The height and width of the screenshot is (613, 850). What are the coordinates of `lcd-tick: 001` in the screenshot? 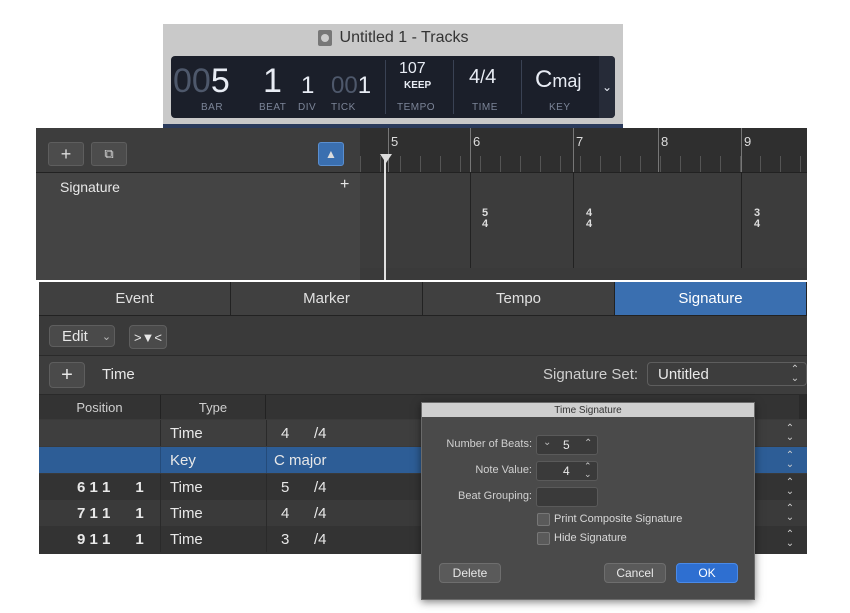 It's located at (351, 86).